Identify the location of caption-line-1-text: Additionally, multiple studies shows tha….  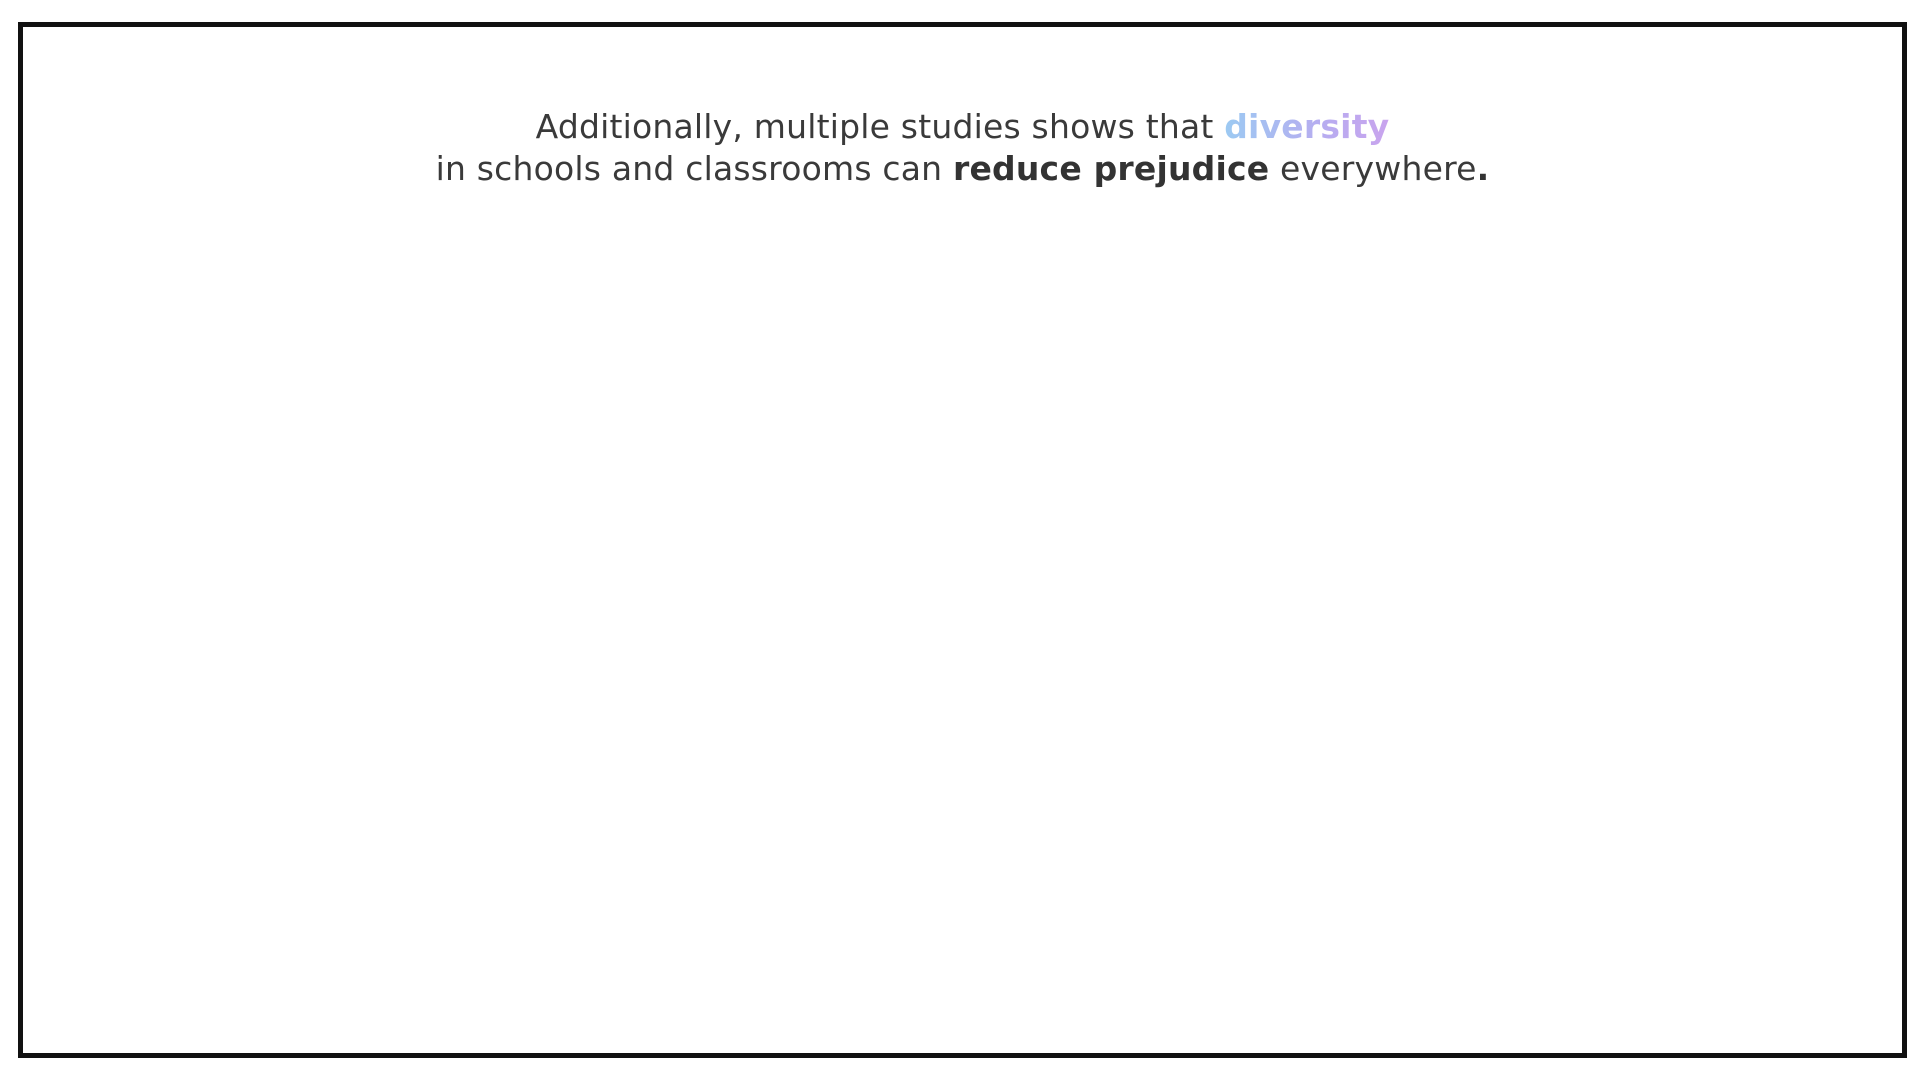
(880, 126).